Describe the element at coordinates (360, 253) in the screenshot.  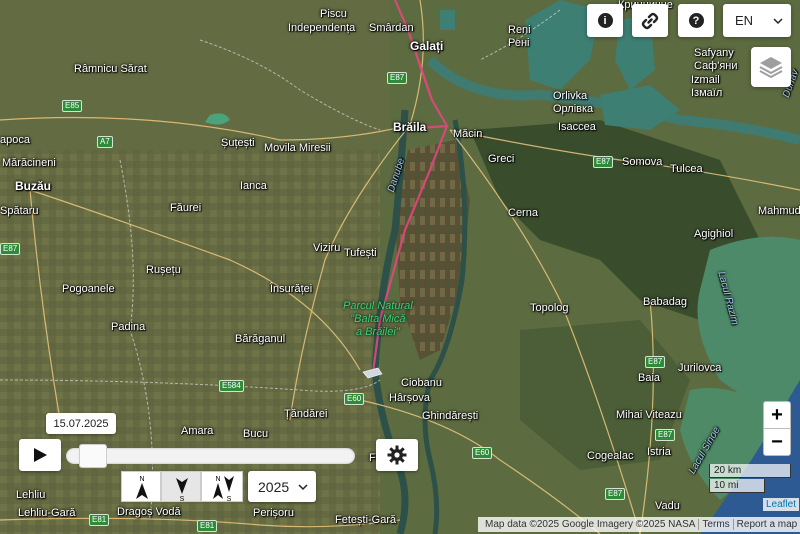
I see `label-tufesti: Tufești` at that location.